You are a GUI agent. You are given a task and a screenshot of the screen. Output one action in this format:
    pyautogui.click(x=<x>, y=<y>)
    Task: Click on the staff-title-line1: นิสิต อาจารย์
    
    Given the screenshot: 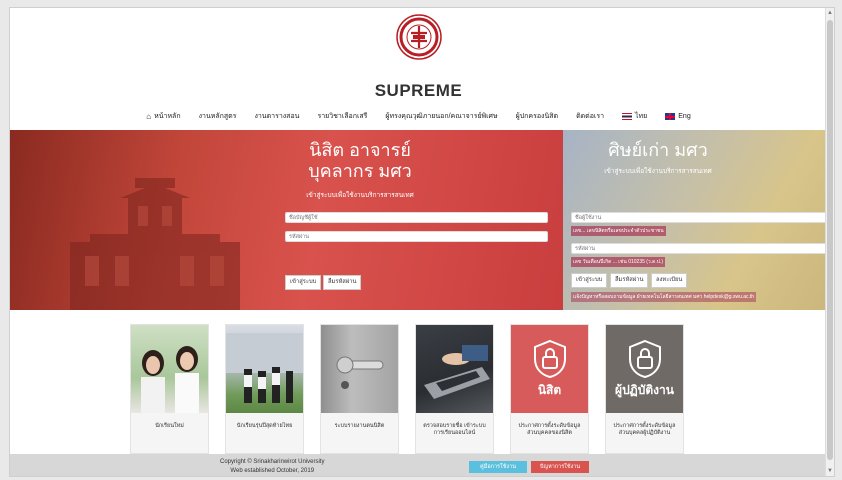 What is the action you would take?
    pyautogui.click(x=360, y=150)
    